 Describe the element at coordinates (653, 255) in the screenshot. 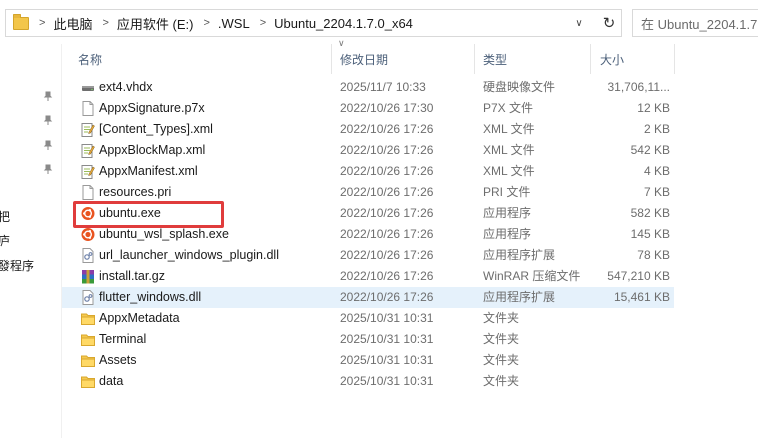

I see `file-size: 78 KB` at that location.